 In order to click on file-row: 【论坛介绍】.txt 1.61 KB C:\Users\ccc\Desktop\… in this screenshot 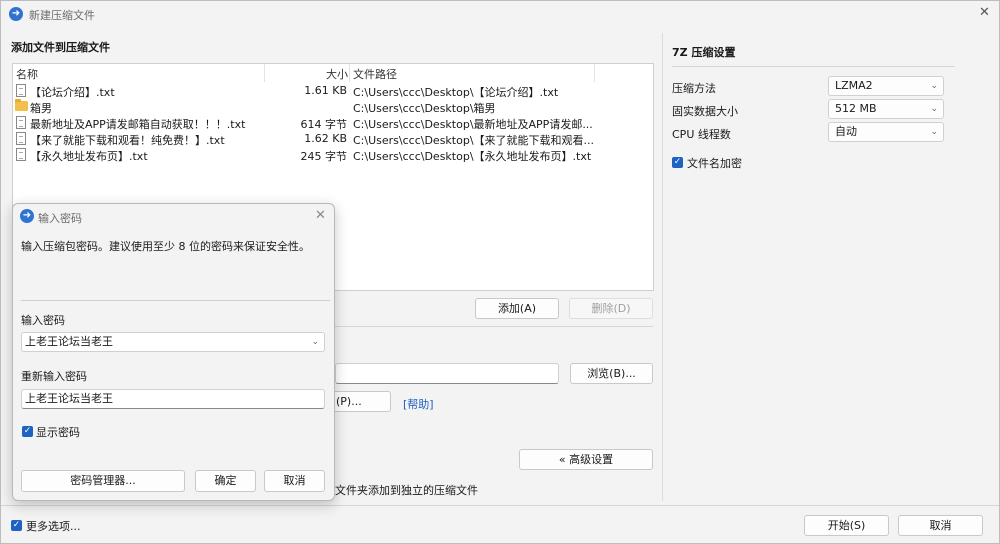, I will do `click(333, 91)`.